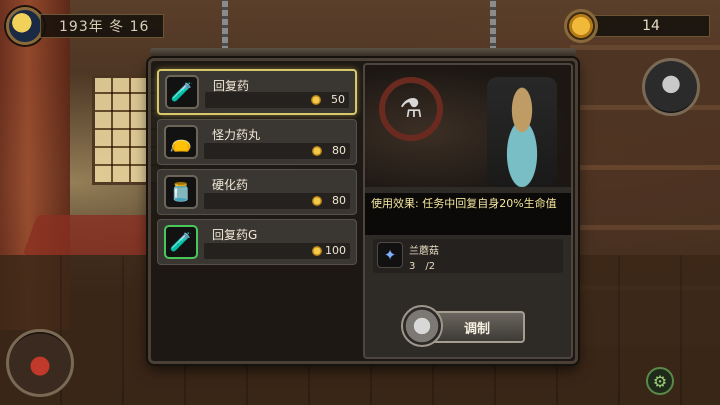 This screenshot has width=720, height=405. Describe the element at coordinates (468, 126) in the screenshot. I see `shopkeeper-portrait: ⚗` at that location.